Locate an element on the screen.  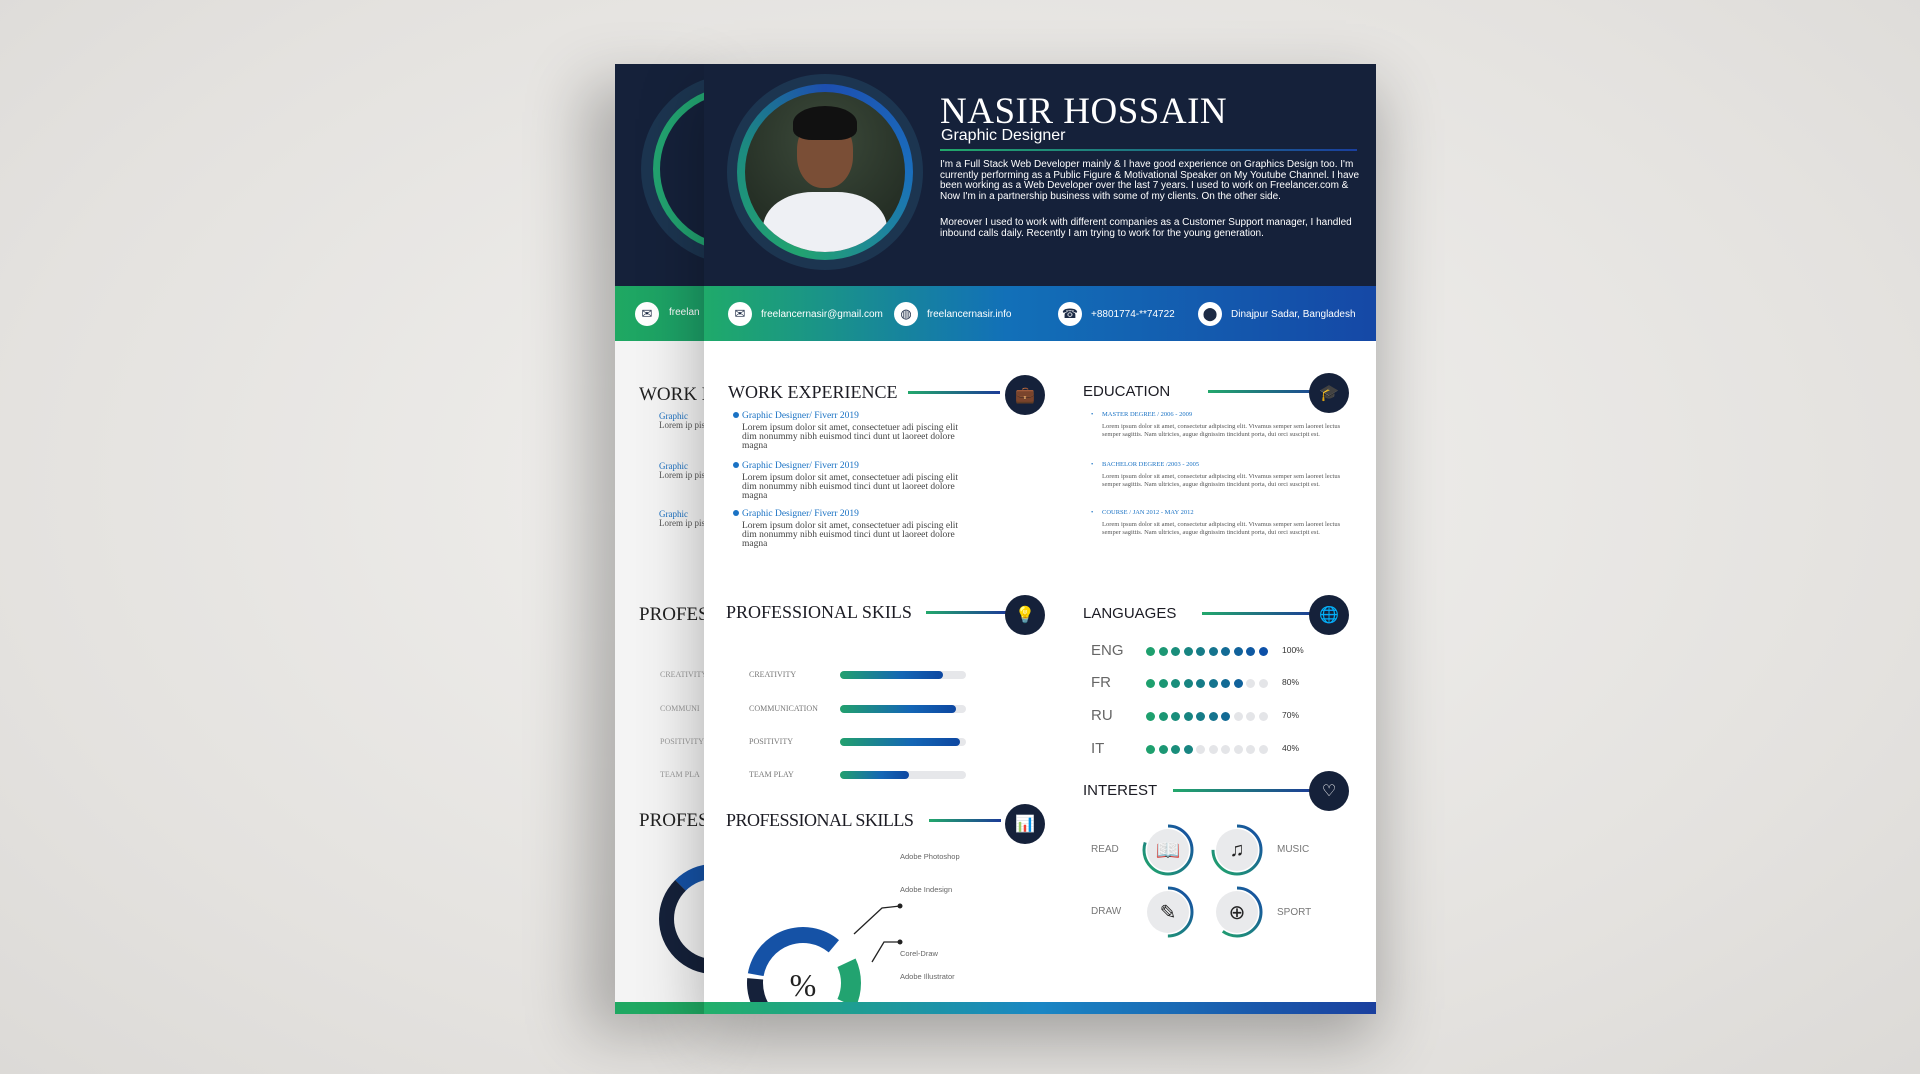
book-icon: 📖 is located at coordinates (1168, 850).